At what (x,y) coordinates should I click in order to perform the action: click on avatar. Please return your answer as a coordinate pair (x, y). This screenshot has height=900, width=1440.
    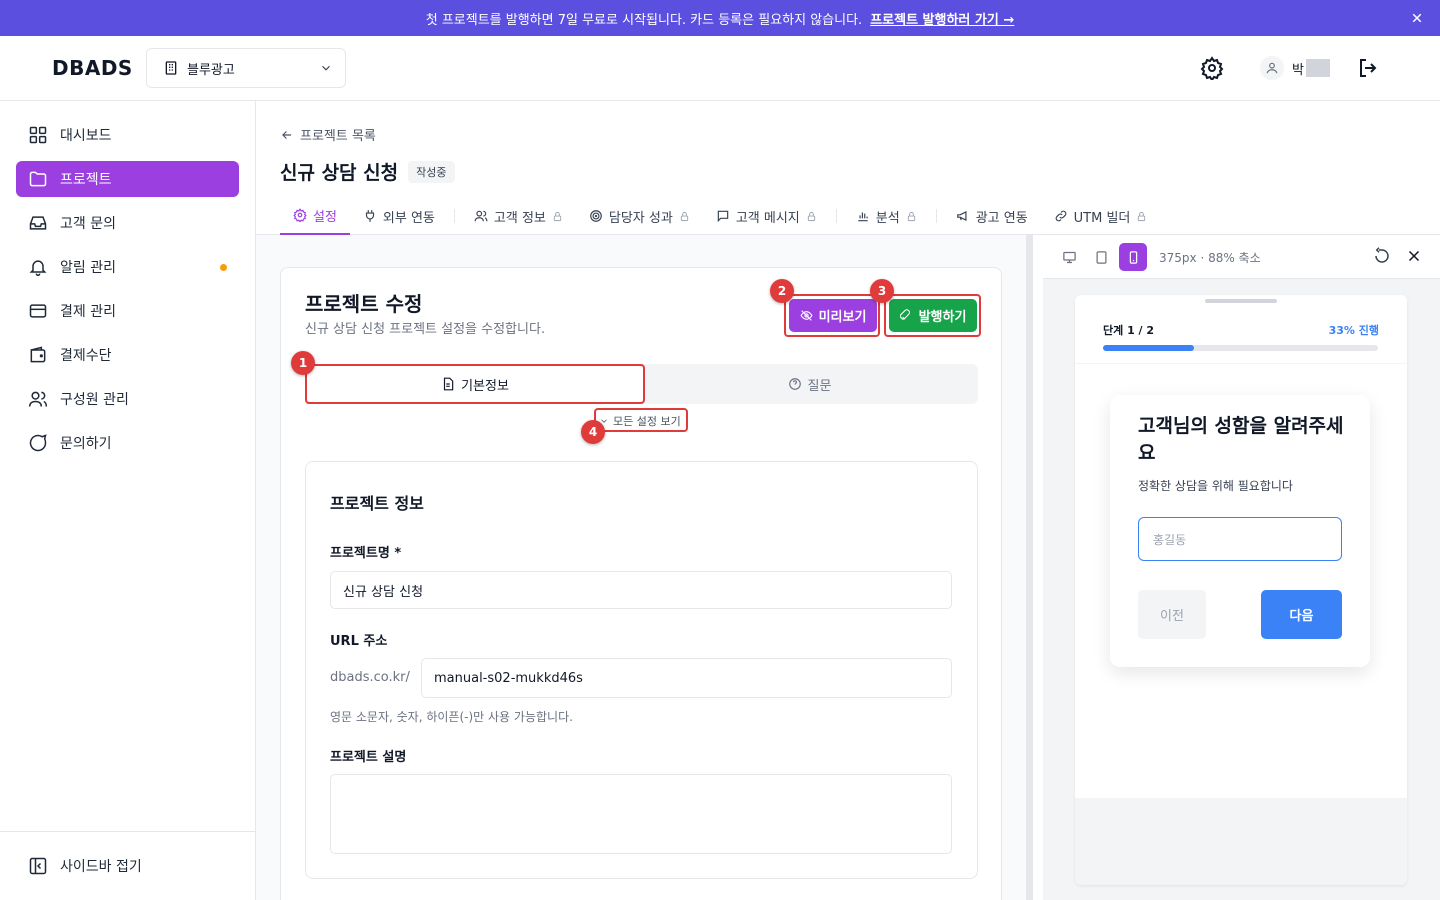
    Looking at the image, I should click on (1272, 68).